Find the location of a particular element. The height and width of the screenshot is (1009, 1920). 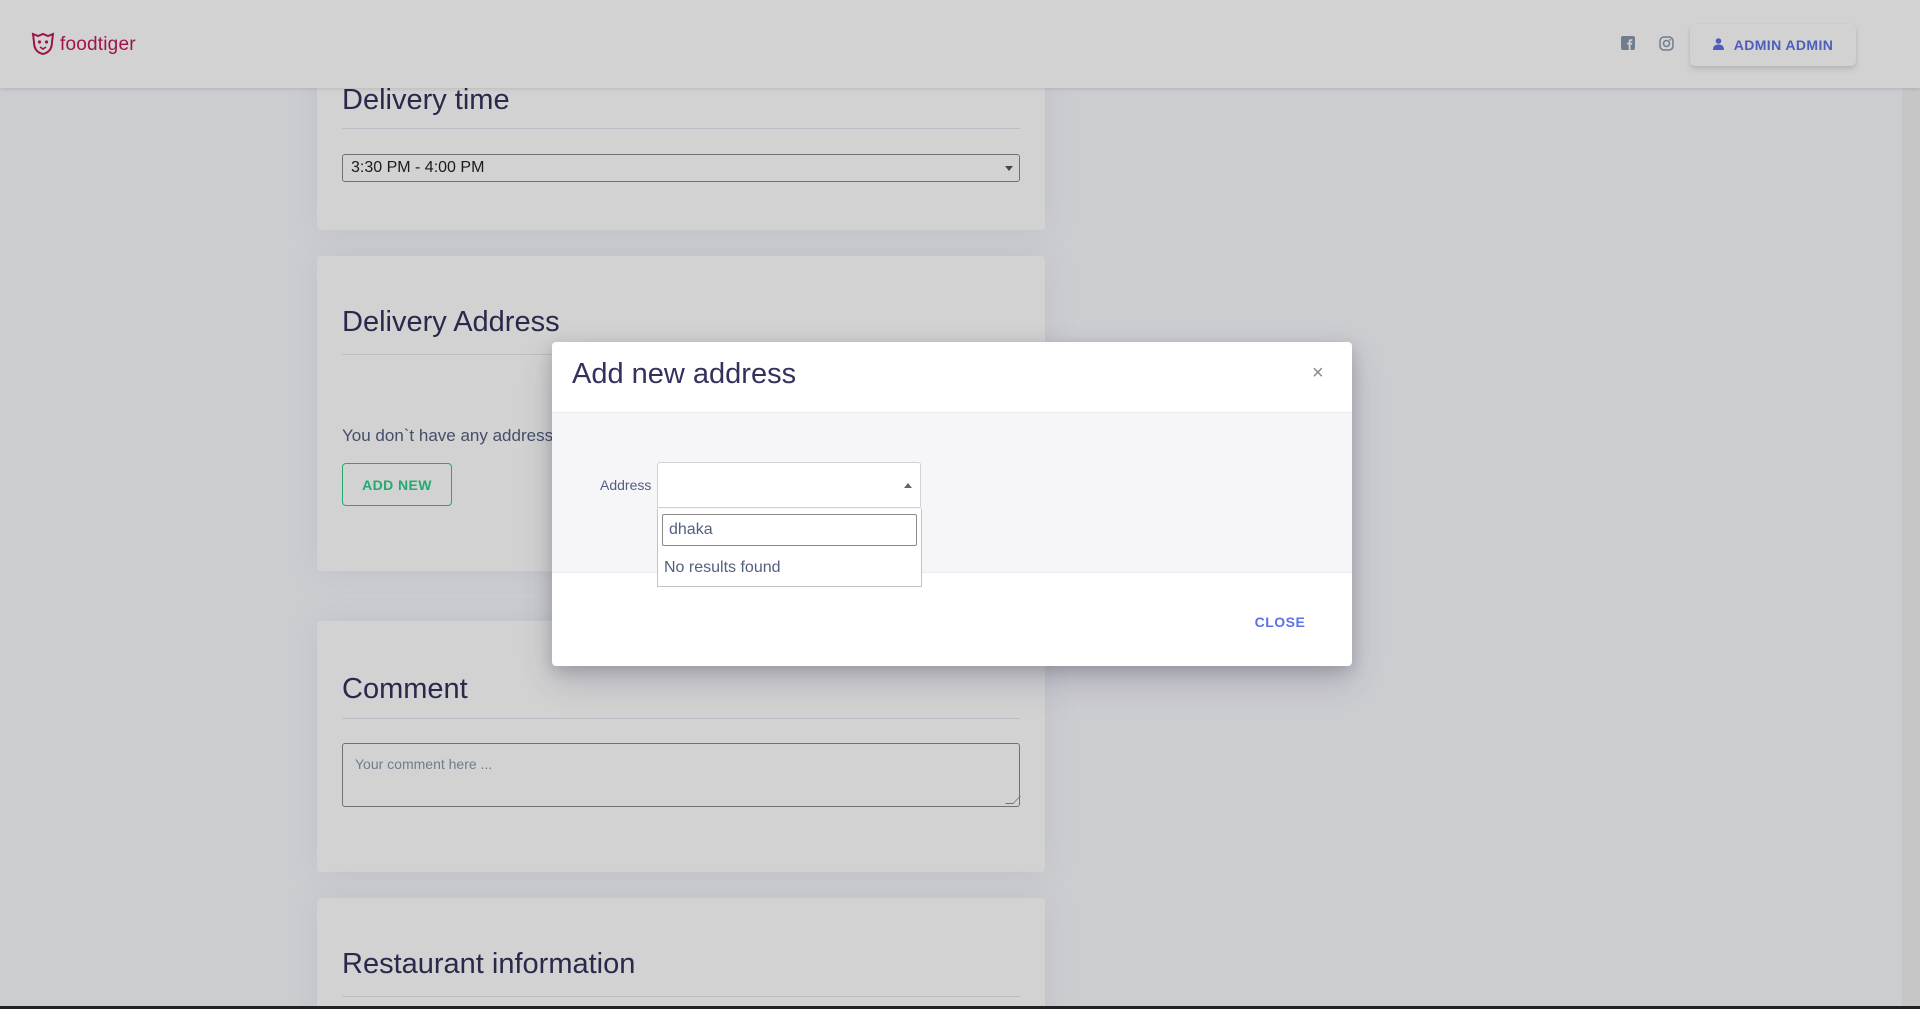

address-label: Address is located at coordinates (626, 485).